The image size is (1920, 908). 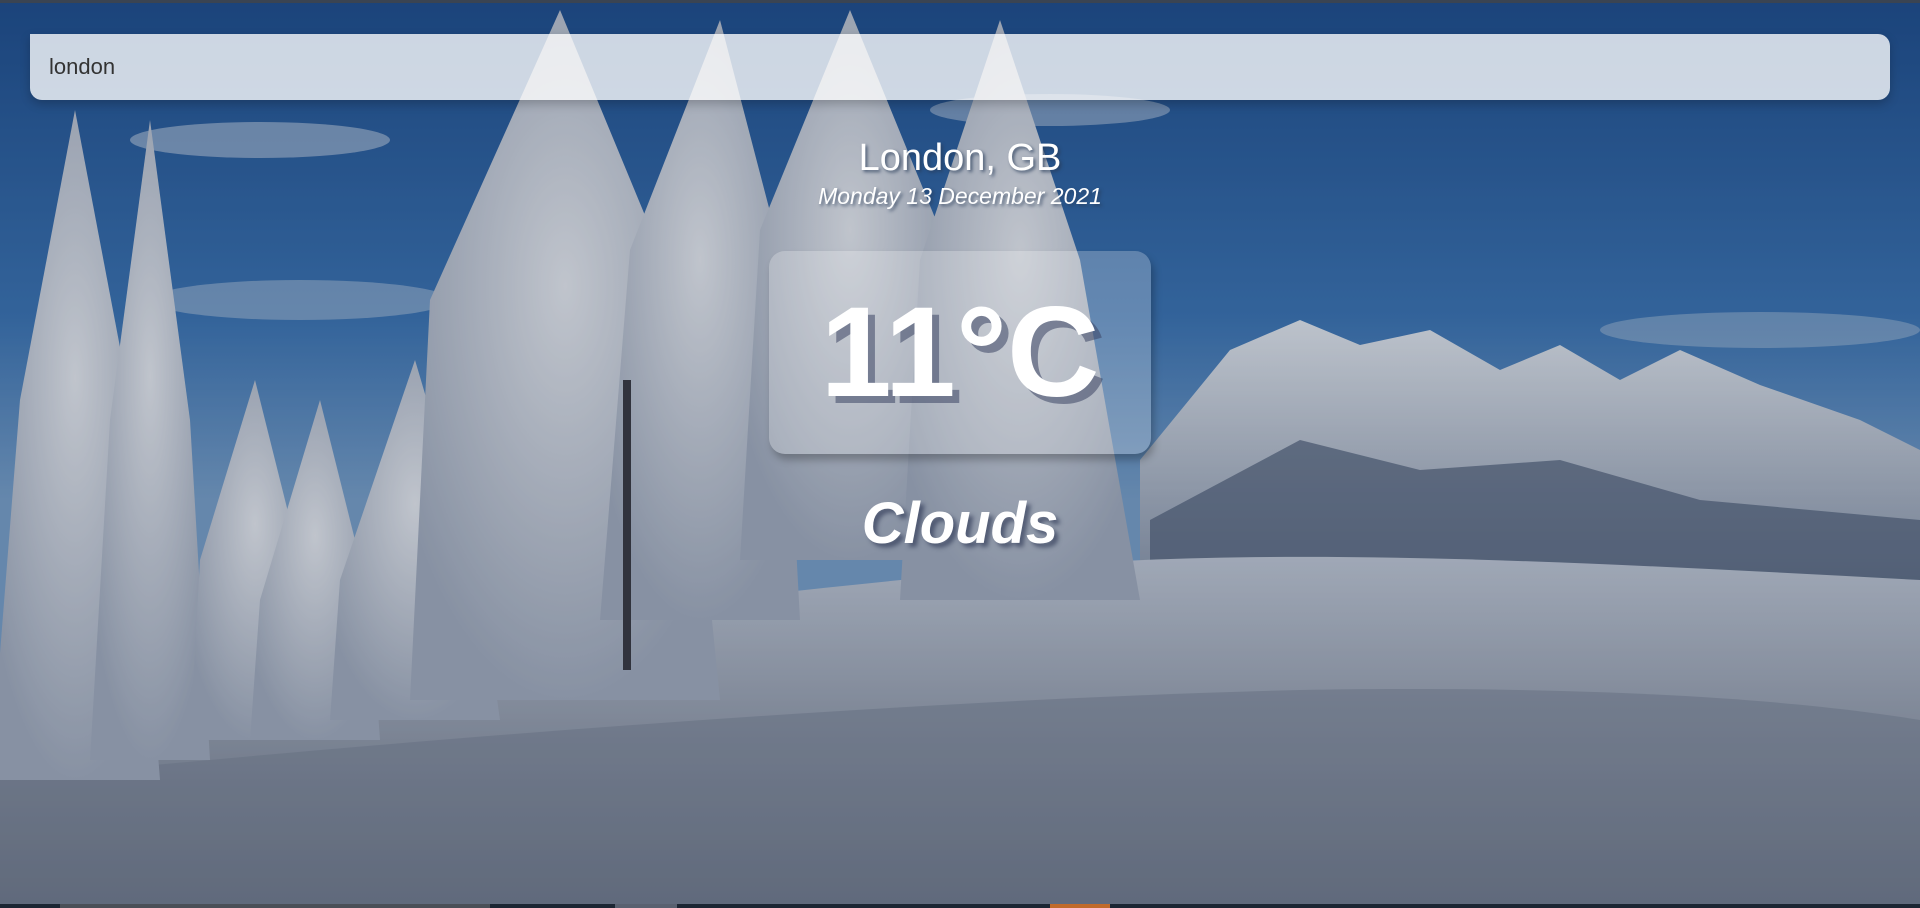 What do you see at coordinates (960, 158) in the screenshot?
I see `location-title: London, GB` at bounding box center [960, 158].